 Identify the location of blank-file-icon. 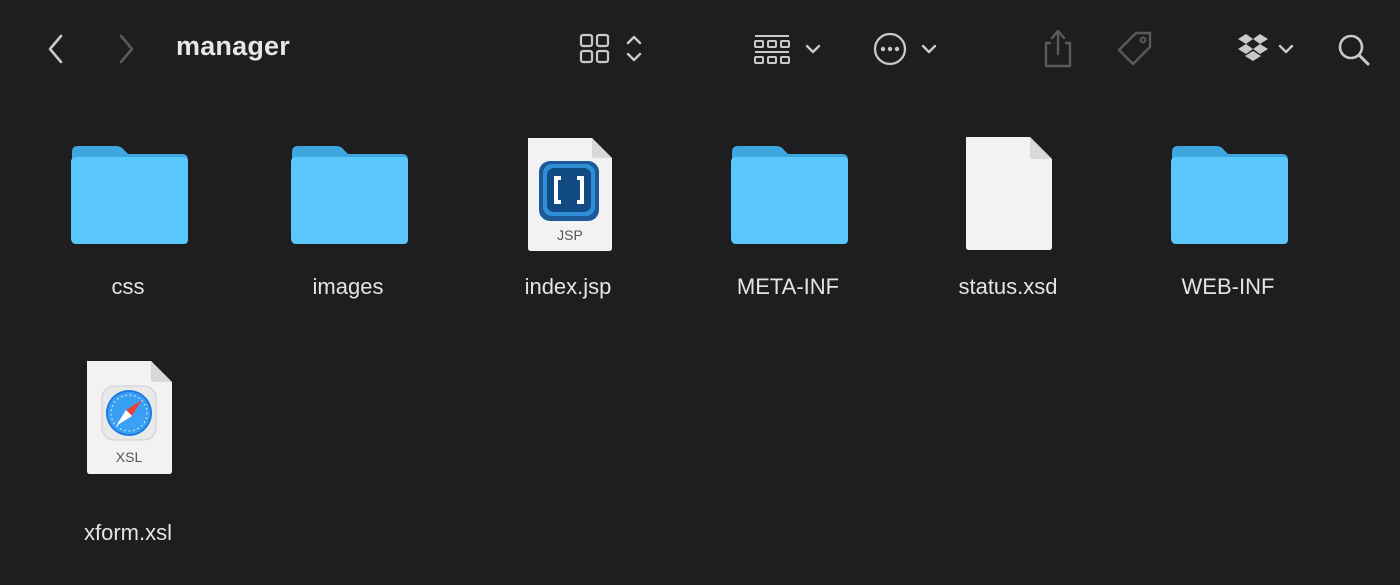
(1008, 175).